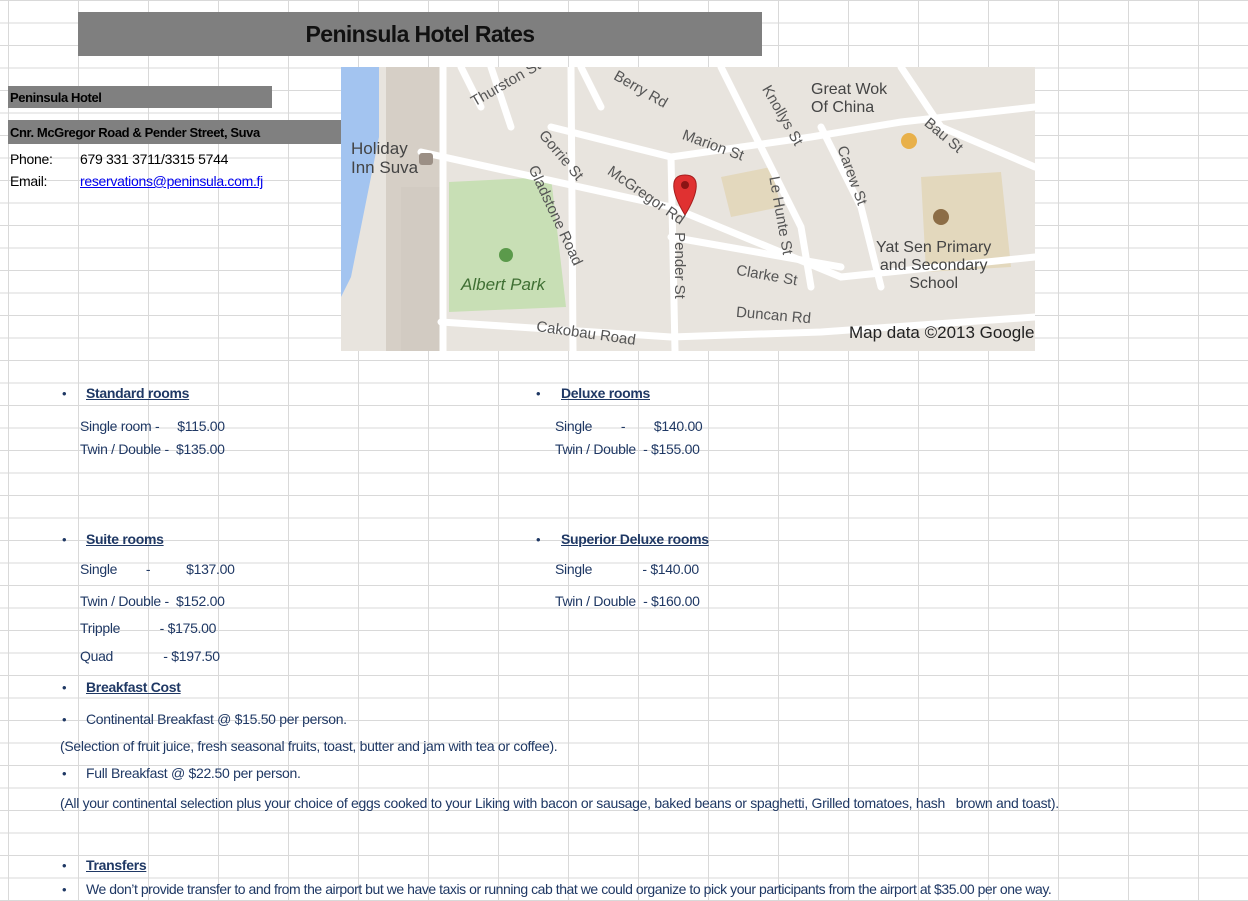 This screenshot has width=1248, height=901. What do you see at coordinates (171, 181) in the screenshot?
I see `email-link: reservations@peninsula.com.fj` at bounding box center [171, 181].